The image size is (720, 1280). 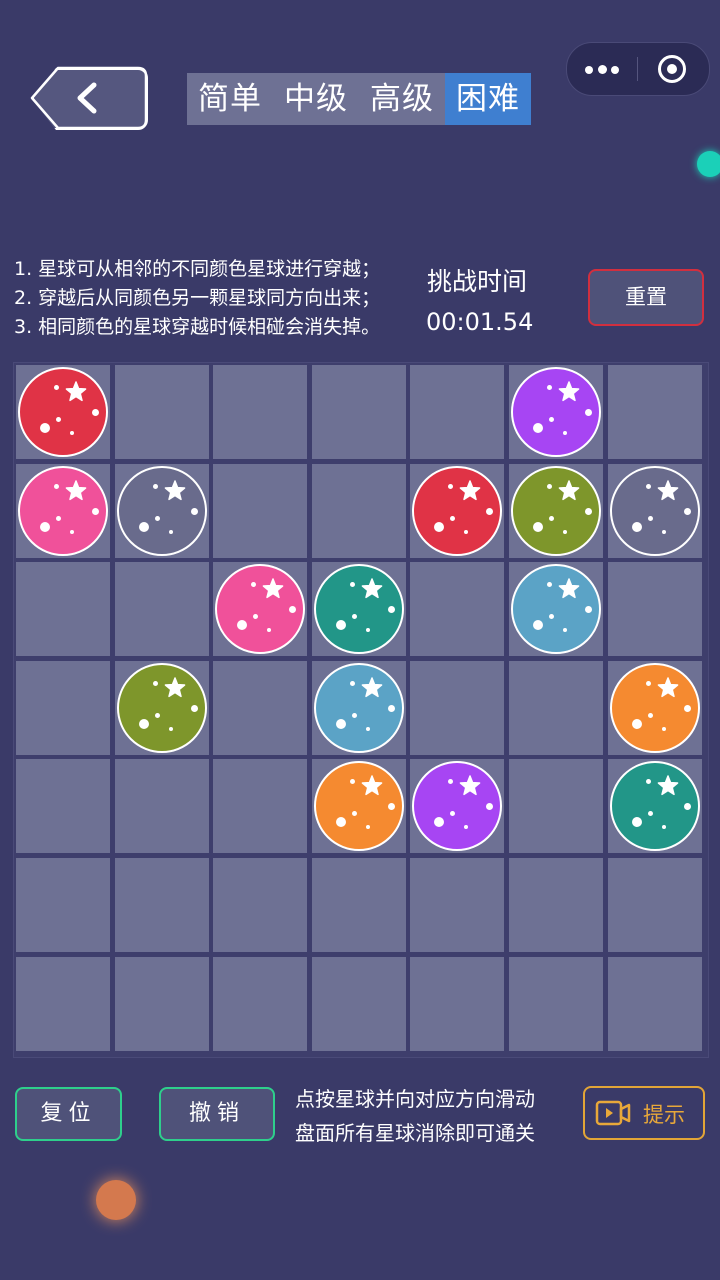 I want to click on tab-advanced: 高级, so click(x=402, y=99).